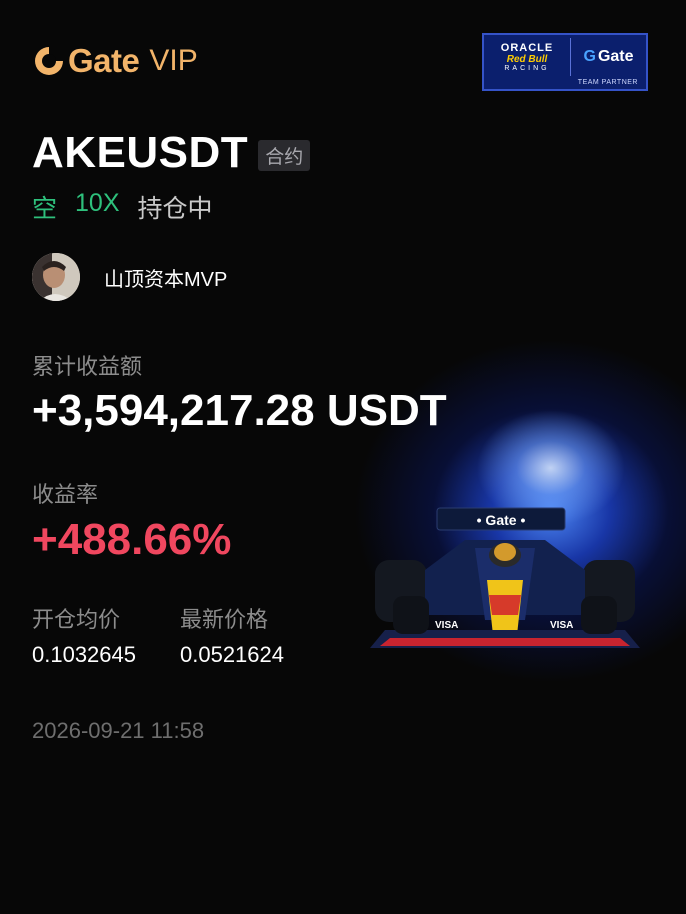 The image size is (686, 914). I want to click on redbull-racing-logo: ORACLE Red Bull RACING, so click(527, 57).